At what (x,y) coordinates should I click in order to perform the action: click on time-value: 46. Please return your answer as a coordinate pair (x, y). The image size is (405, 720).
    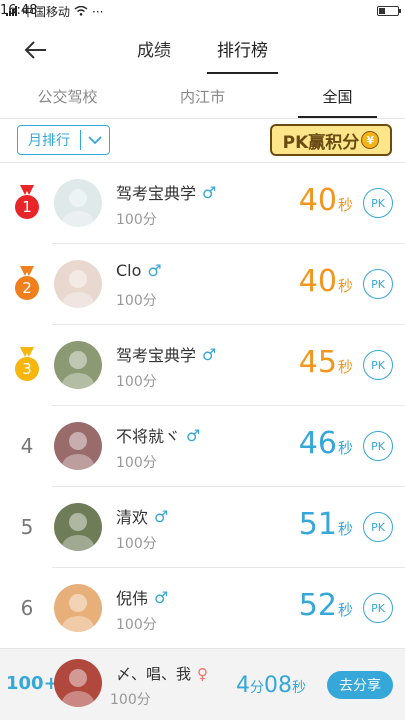
    Looking at the image, I should click on (317, 443).